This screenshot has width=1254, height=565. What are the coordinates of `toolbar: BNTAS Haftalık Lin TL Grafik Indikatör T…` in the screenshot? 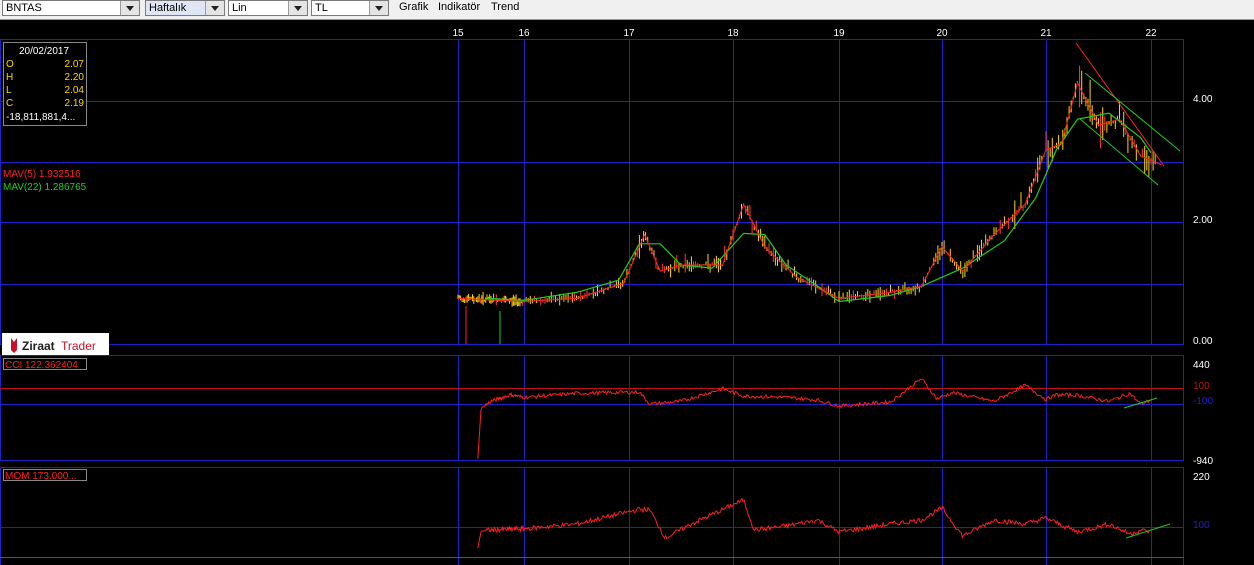 It's located at (627, 10).